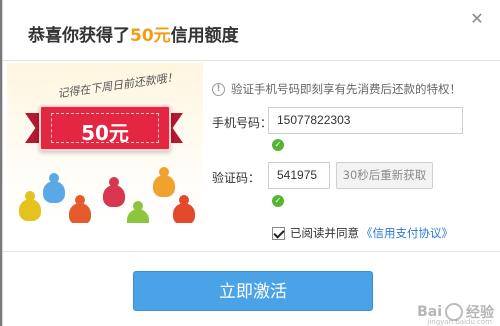 The image size is (500, 326). Describe the element at coordinates (253, 291) in the screenshot. I see `activate-button: 立即激活` at that location.